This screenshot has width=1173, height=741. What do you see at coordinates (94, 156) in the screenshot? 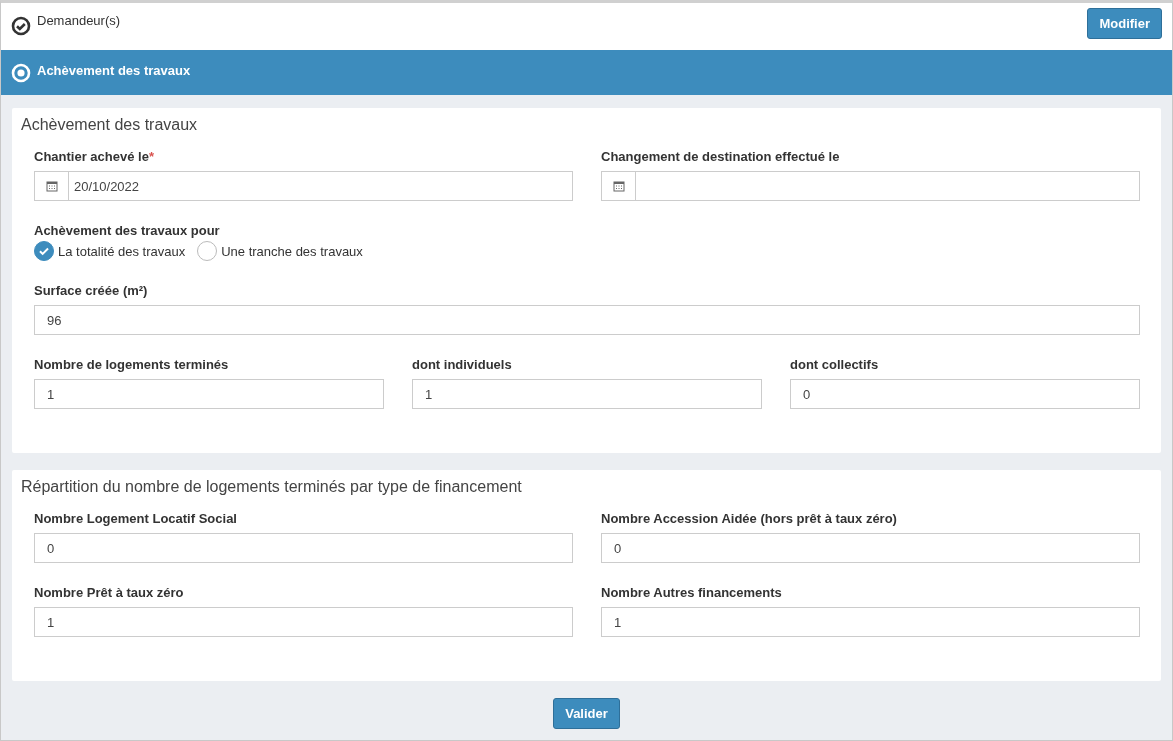
I see `field-label: Chantier achevé le*` at bounding box center [94, 156].